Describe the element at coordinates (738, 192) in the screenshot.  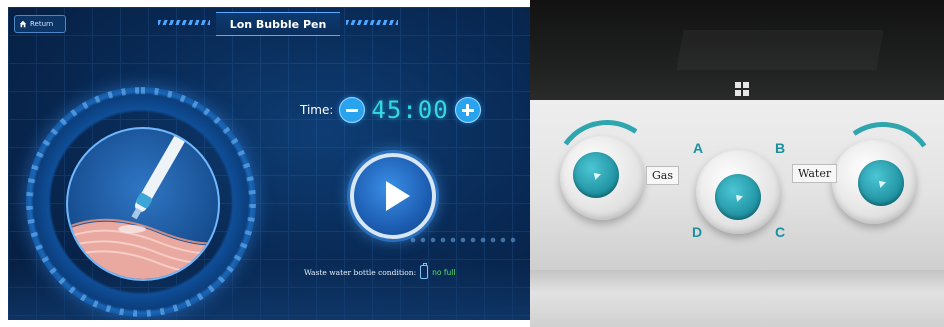
I see `selector-knob` at that location.